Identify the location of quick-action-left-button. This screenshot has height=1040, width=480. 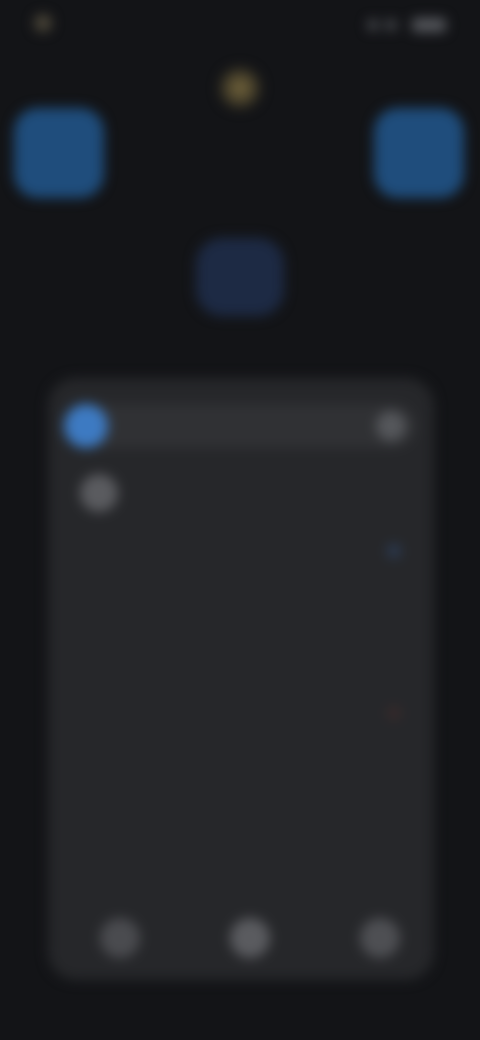
(59, 153).